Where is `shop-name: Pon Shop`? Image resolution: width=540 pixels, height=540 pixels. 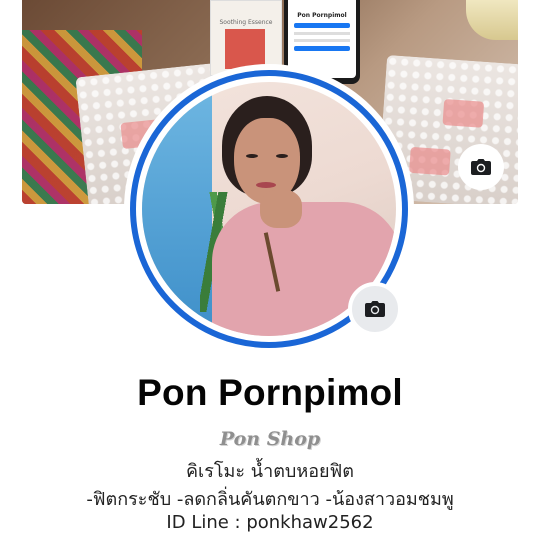
shop-name: Pon Shop is located at coordinates (270, 439).